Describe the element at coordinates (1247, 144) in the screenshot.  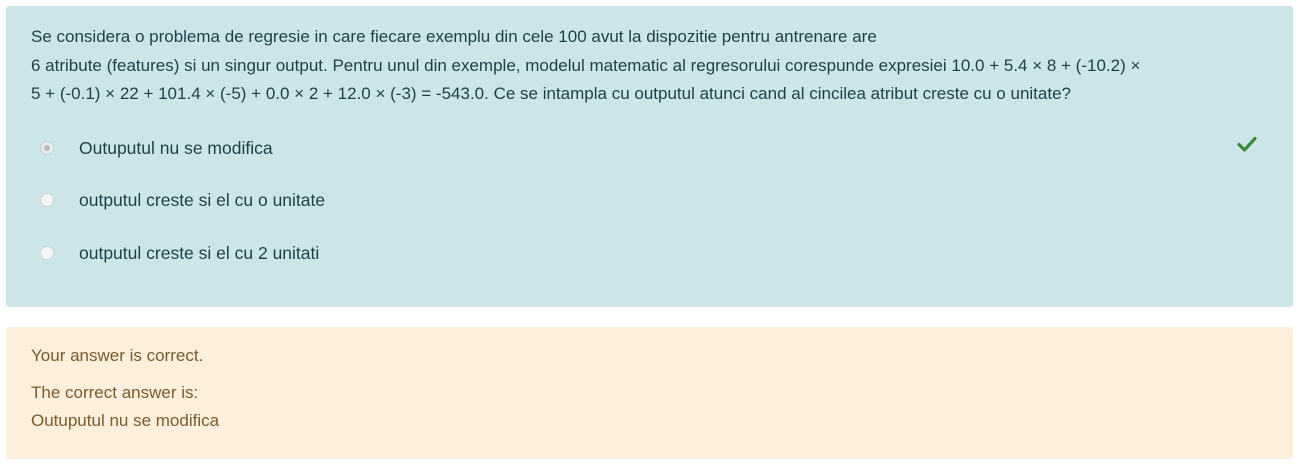
I see `check-icon` at that location.